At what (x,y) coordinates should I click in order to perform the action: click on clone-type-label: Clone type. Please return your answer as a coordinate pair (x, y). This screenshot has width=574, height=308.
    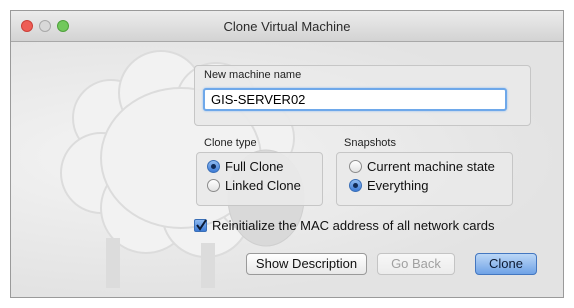
    Looking at the image, I should click on (230, 143).